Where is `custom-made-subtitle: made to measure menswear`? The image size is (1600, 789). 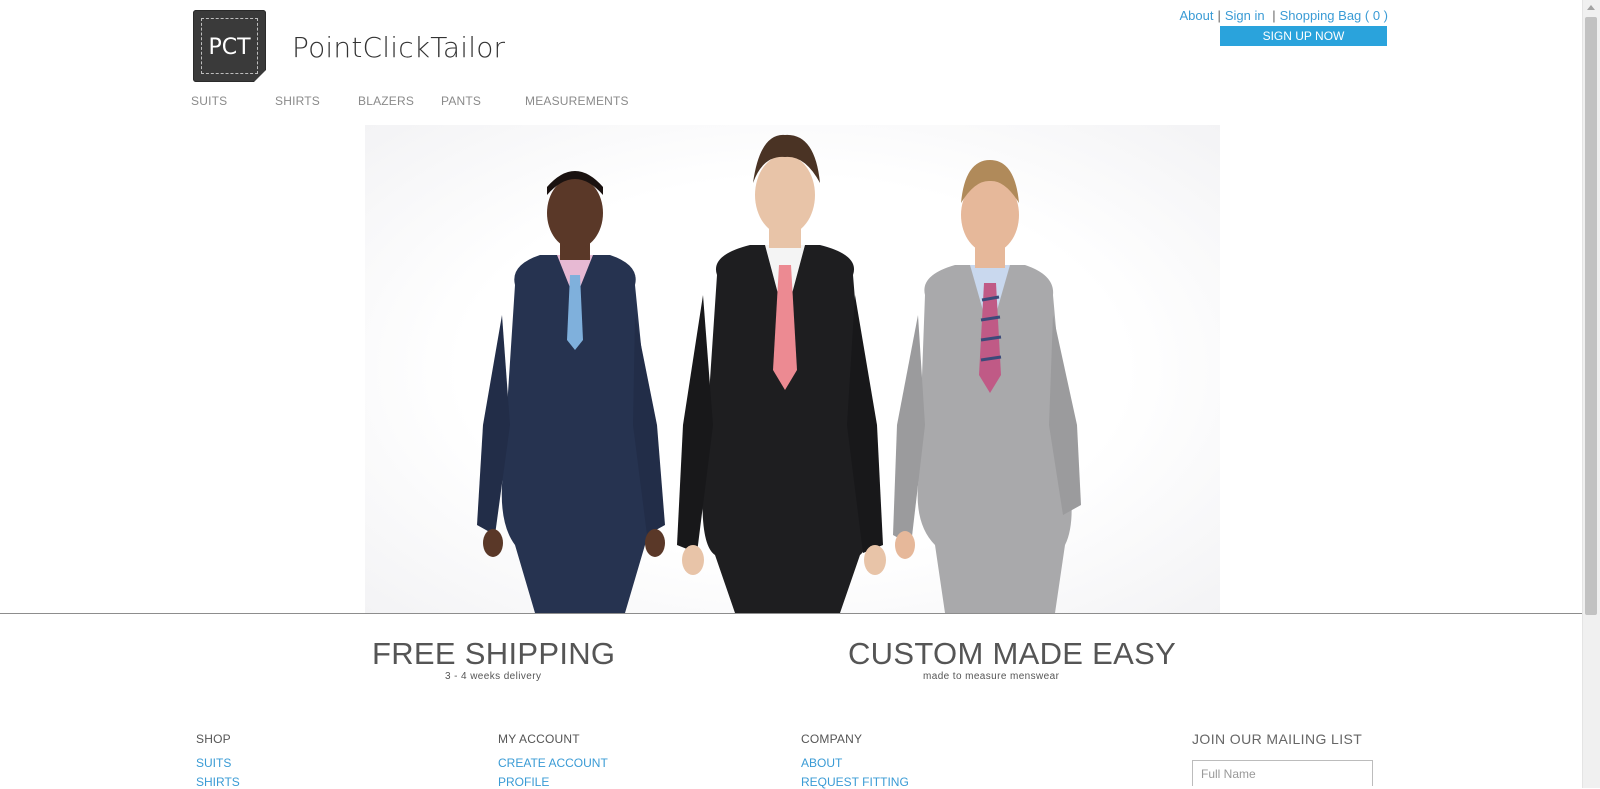
custom-made-subtitle: made to measure menswear is located at coordinates (991, 676).